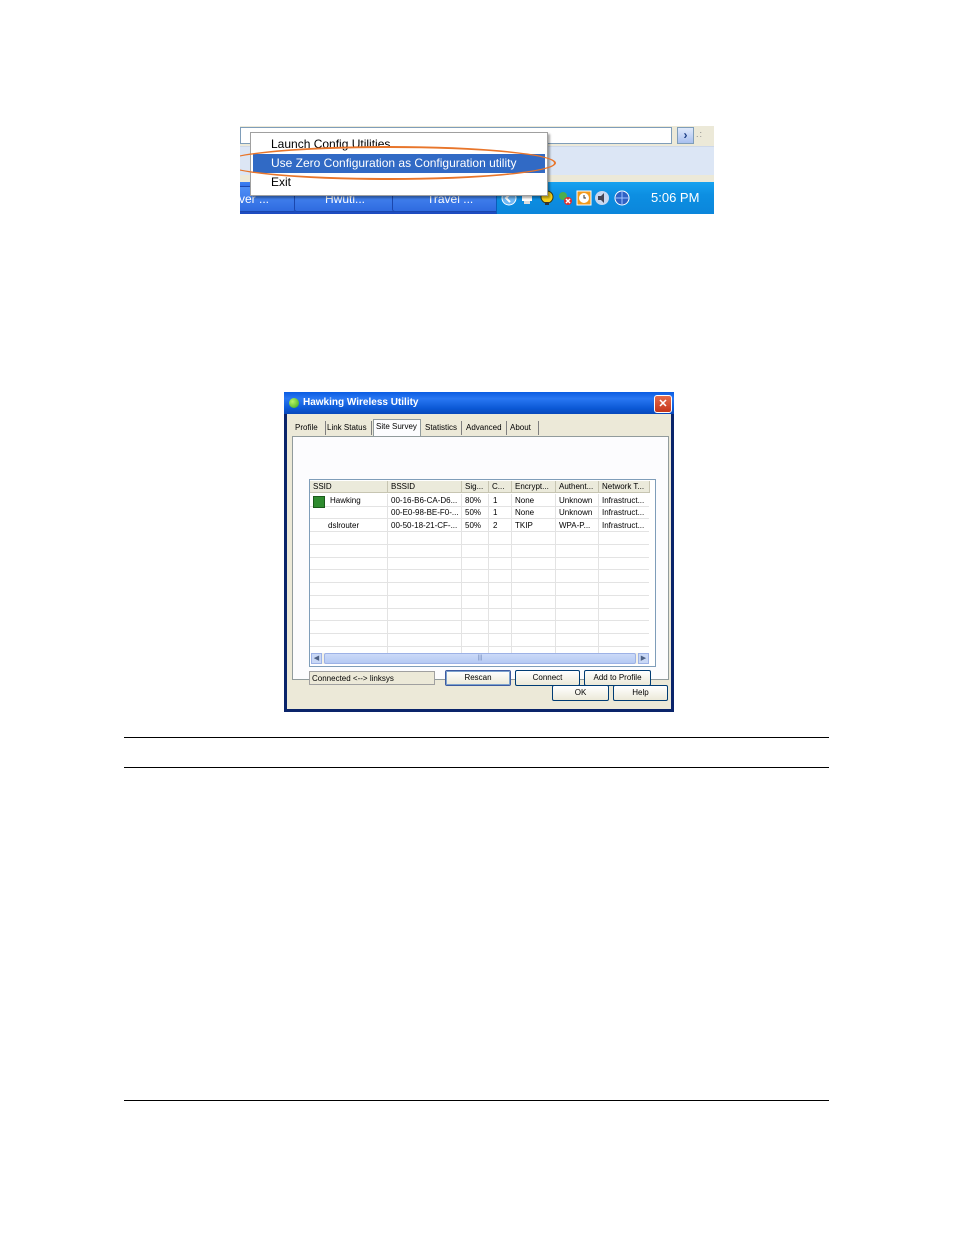 This screenshot has height=1235, width=954. What do you see at coordinates (294, 403) in the screenshot?
I see `app-status-icon` at bounding box center [294, 403].